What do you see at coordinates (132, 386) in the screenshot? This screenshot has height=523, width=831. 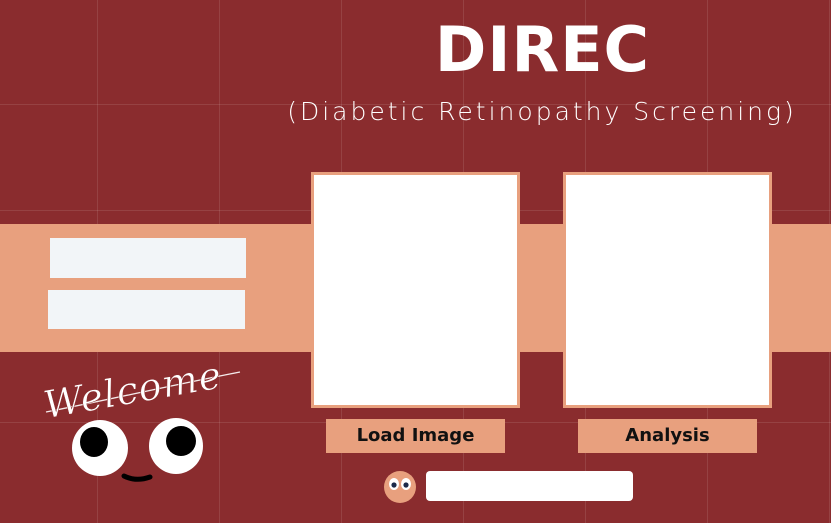 I see `welcome-label: Welcome` at bounding box center [132, 386].